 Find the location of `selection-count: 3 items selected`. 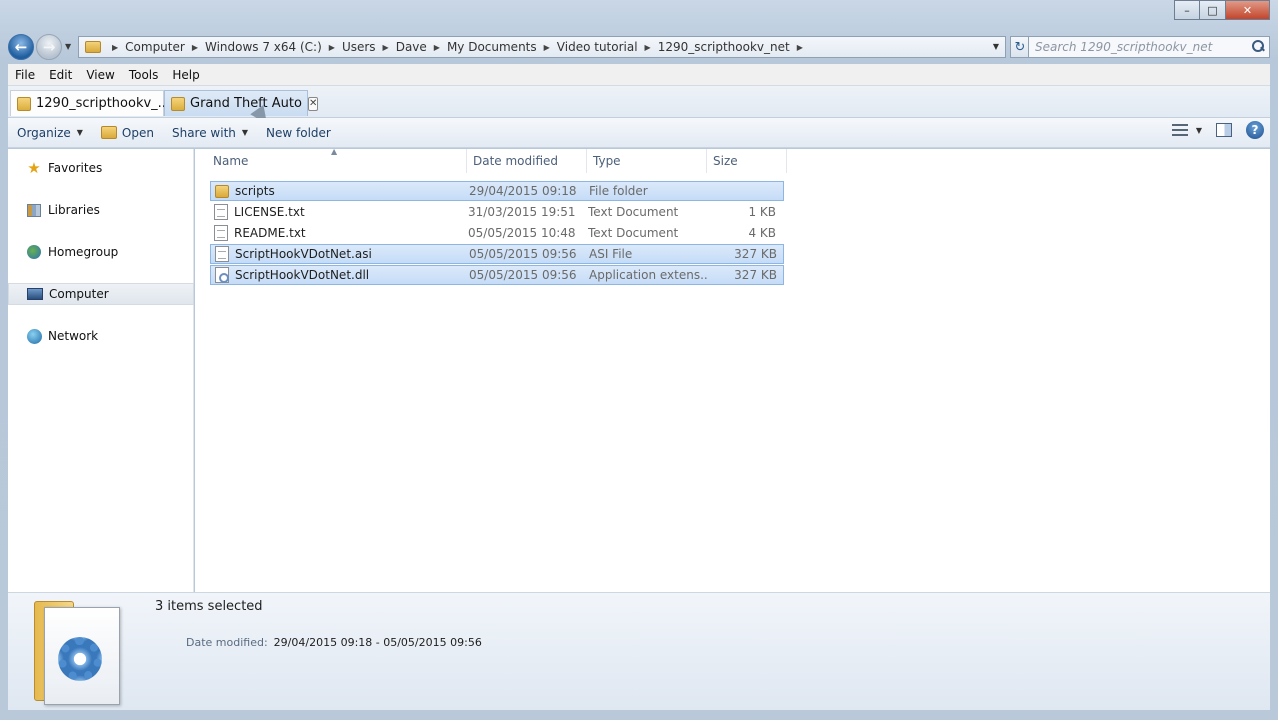

selection-count: 3 items selected is located at coordinates (209, 606).